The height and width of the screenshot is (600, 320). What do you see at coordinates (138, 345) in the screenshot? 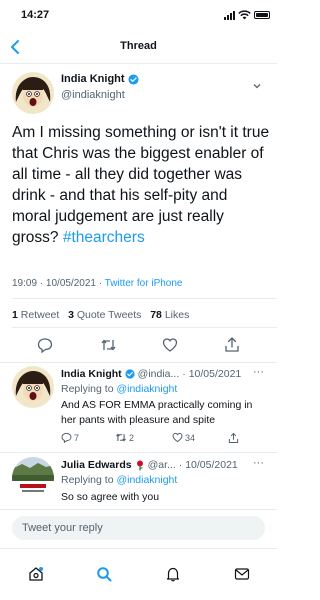
I see `tweet-action-bar` at bounding box center [138, 345].